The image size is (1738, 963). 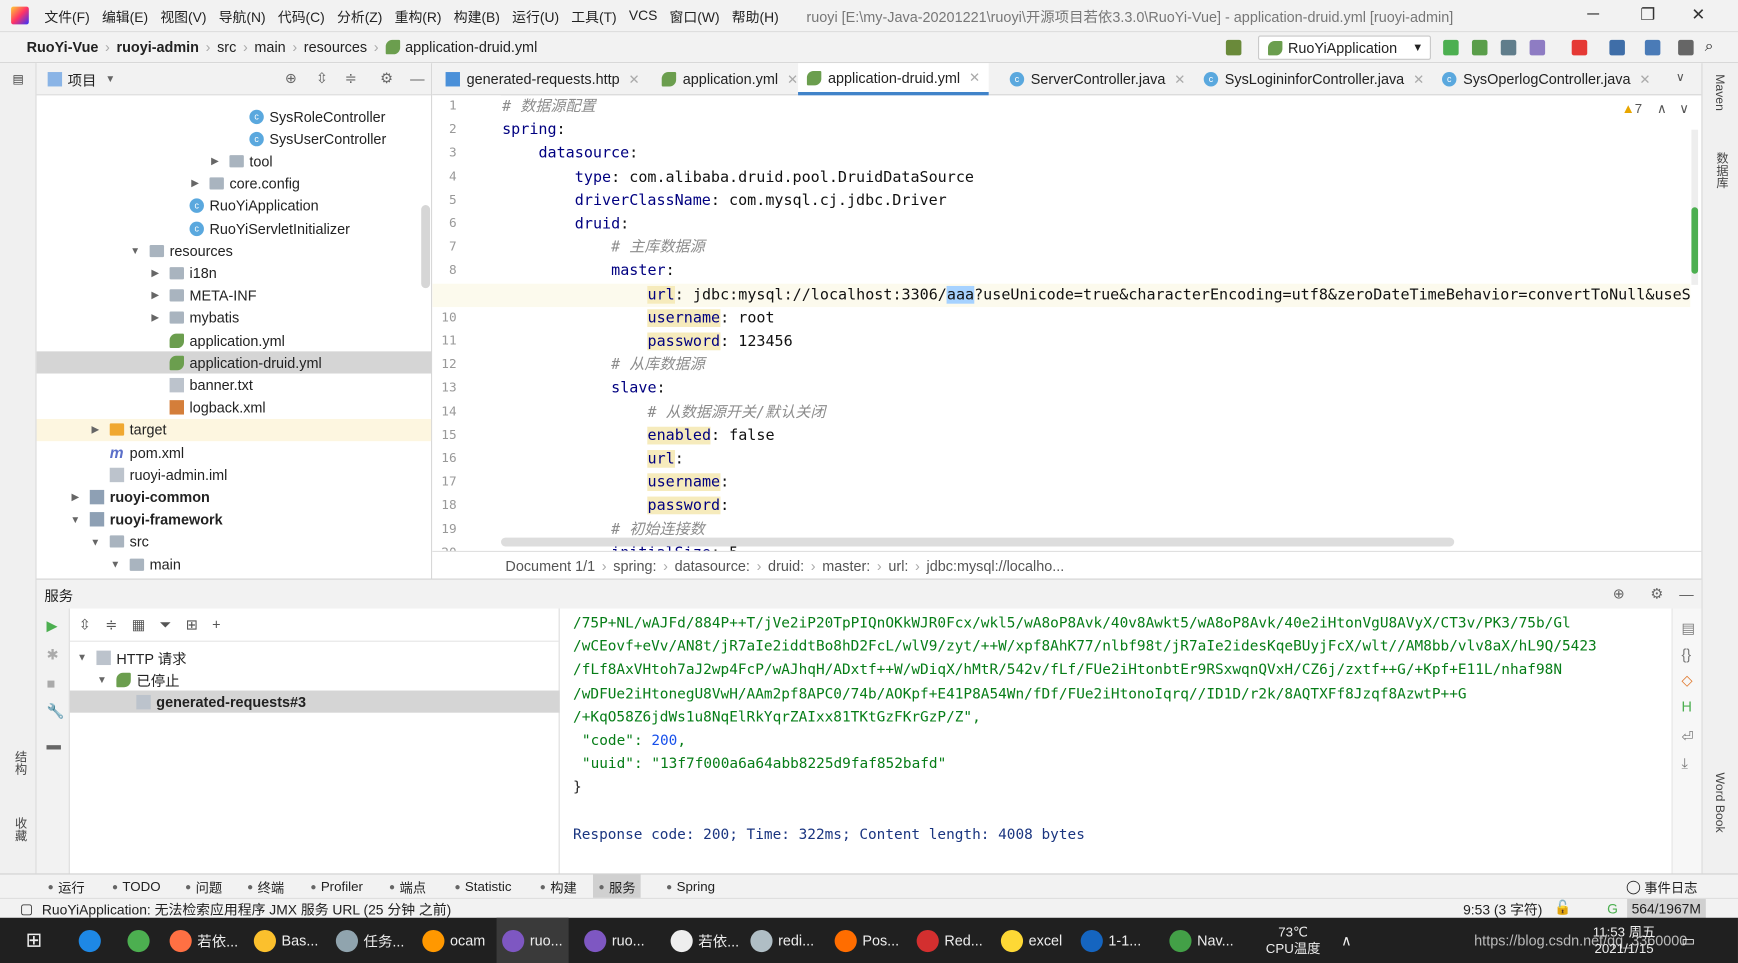 I want to click on code-line: druid:, so click(x=1061, y=224).